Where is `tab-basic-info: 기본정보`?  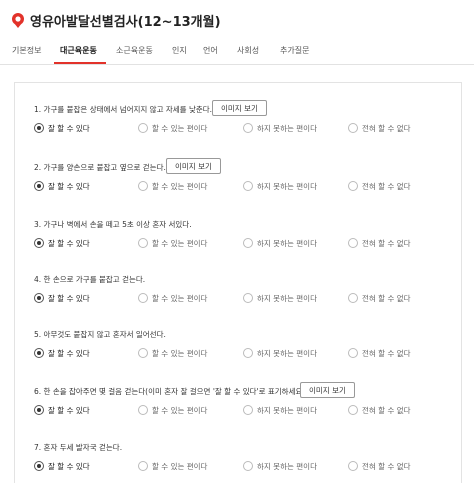
tab-basic-info: 기본정보 is located at coordinates (26, 50).